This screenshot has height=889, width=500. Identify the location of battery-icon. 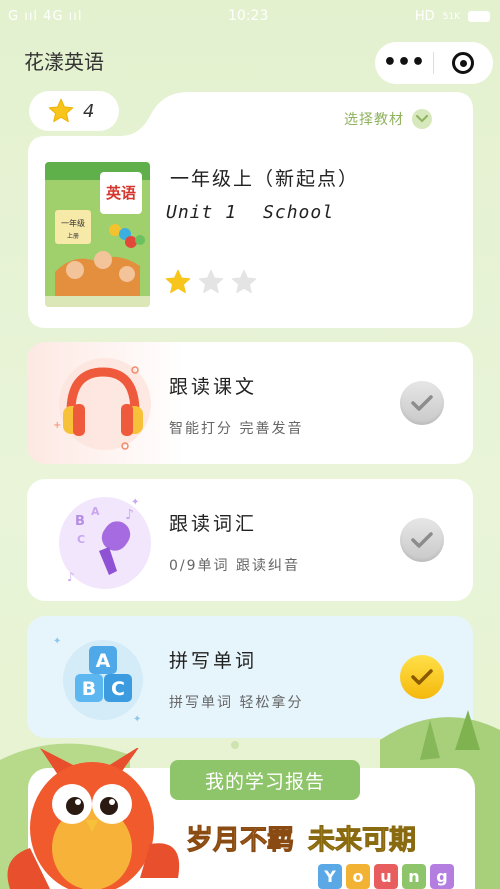
(479, 16).